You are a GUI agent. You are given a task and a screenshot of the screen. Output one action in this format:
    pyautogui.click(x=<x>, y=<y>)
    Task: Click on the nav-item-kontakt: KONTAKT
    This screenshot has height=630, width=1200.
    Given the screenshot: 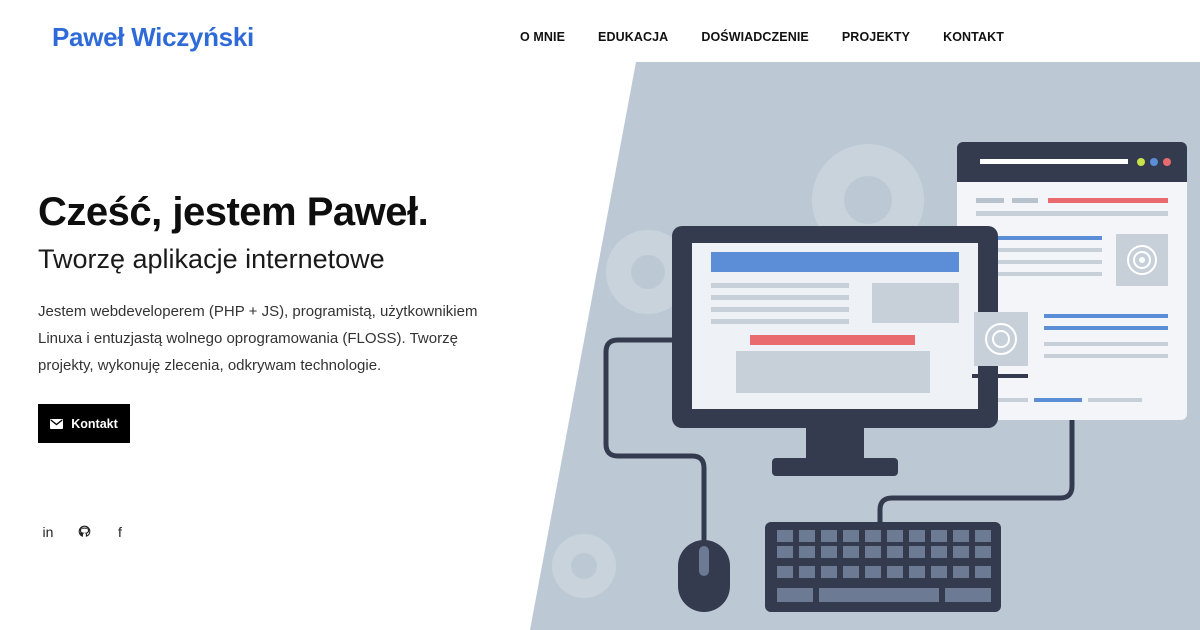 What is the action you would take?
    pyautogui.click(x=973, y=37)
    